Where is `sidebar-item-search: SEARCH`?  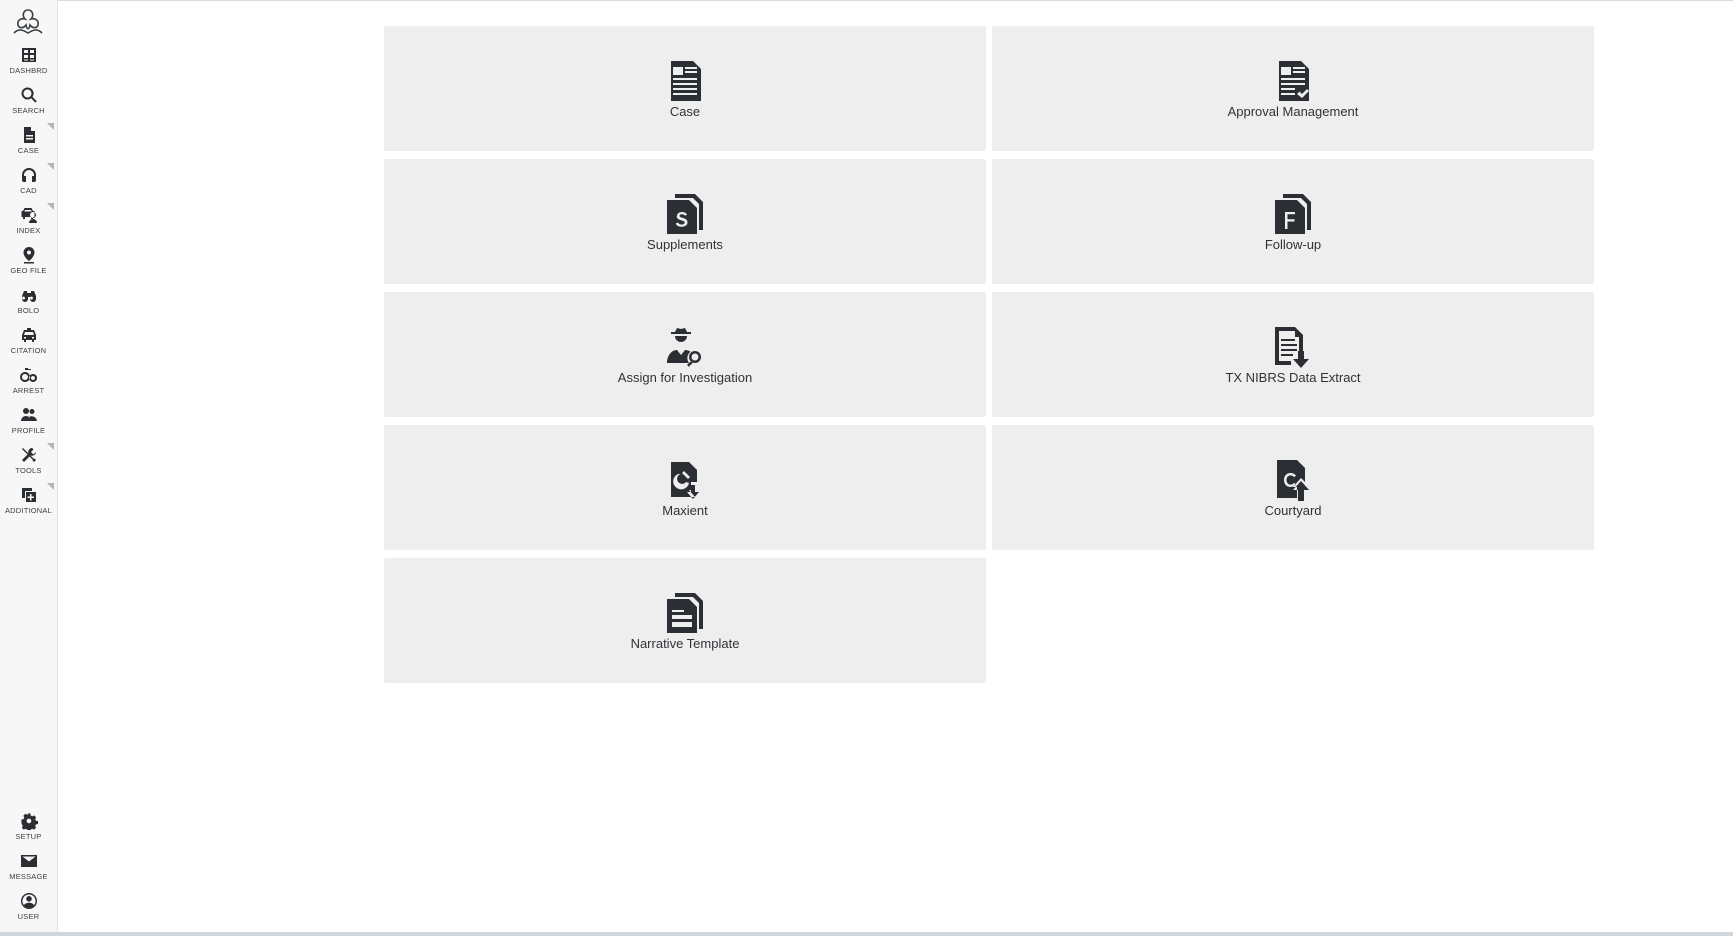
sidebar-item-search: SEARCH is located at coordinates (28, 102).